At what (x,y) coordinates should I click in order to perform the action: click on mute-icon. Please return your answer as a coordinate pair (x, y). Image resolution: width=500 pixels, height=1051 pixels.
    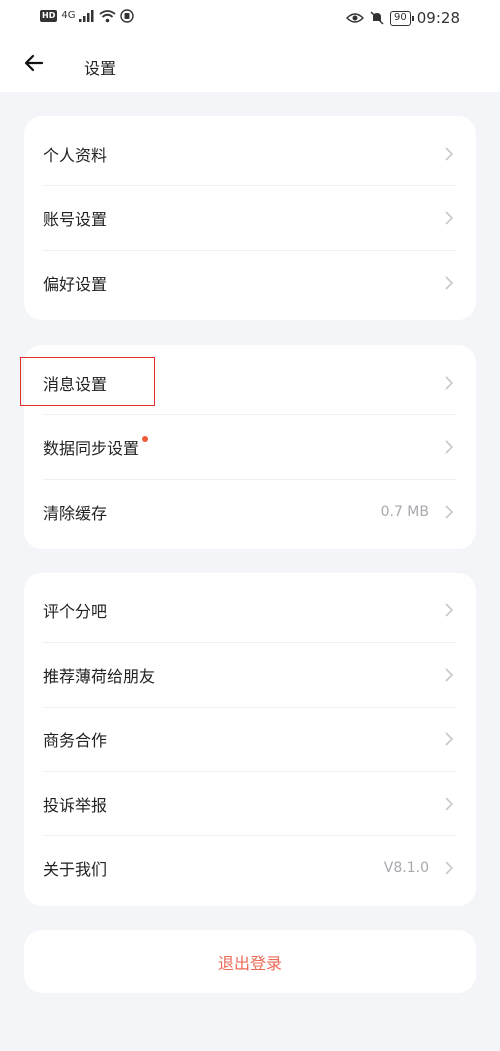
    Looking at the image, I should click on (377, 18).